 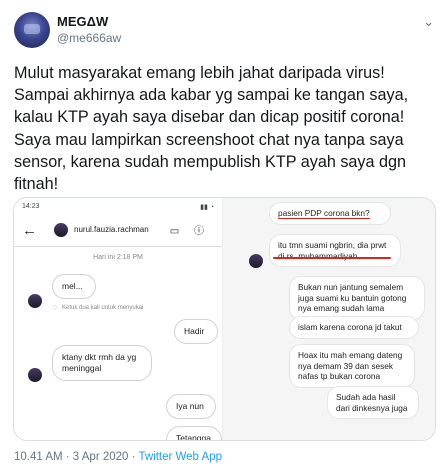 I want to click on chevron-down-icon: ⌄, so click(x=428, y=22).